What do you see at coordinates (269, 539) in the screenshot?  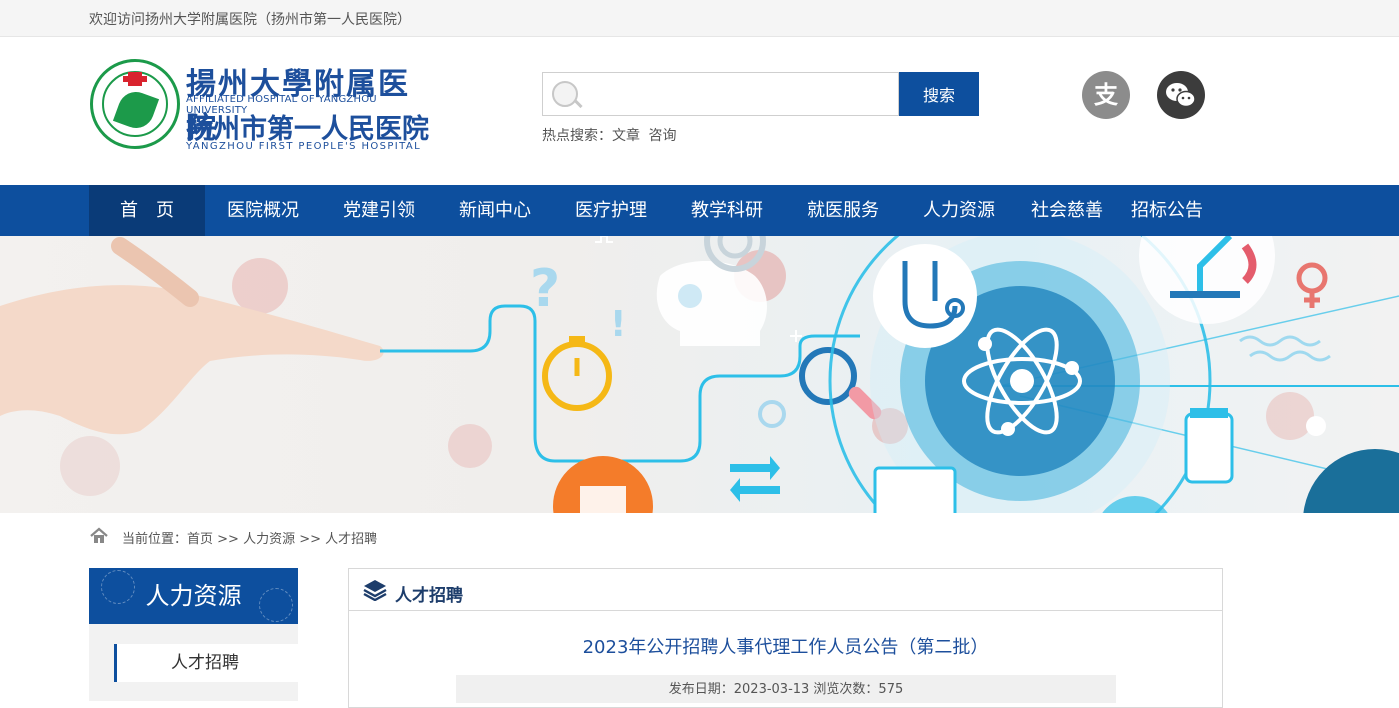 I see `breadcrumb-item-hr: 人力资源` at bounding box center [269, 539].